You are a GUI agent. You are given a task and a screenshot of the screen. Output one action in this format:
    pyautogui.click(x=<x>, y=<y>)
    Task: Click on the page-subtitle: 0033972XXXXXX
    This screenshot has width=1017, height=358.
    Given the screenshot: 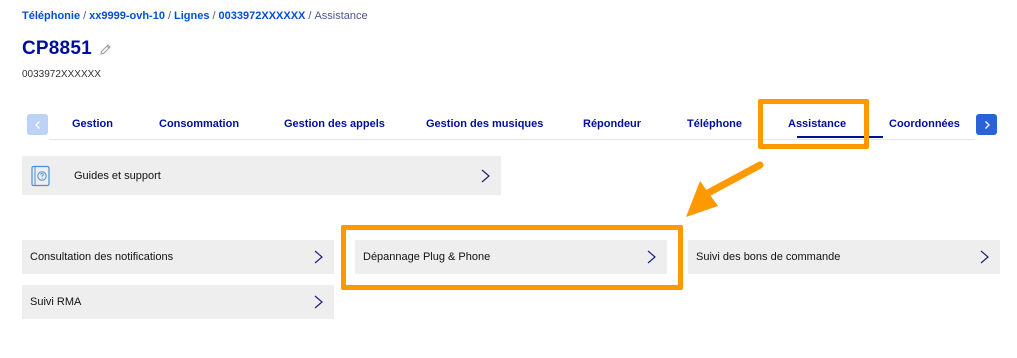 What is the action you would take?
    pyautogui.click(x=61, y=74)
    